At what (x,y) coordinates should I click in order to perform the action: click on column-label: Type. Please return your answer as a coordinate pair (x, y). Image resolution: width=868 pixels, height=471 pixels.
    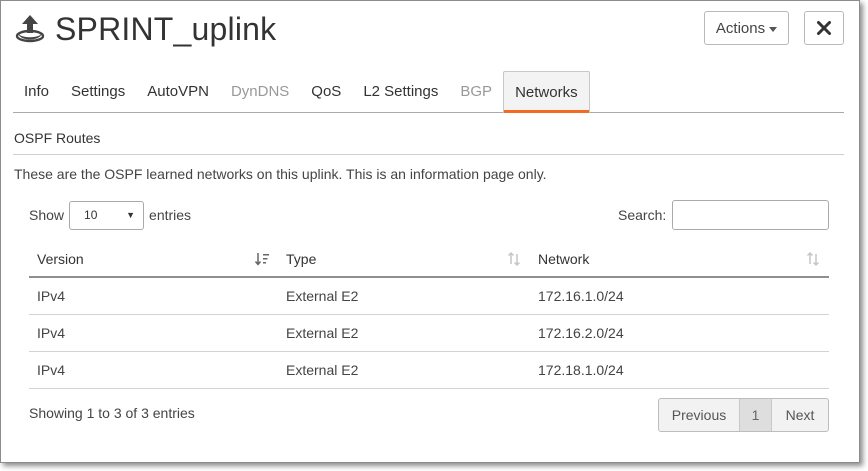
    Looking at the image, I should click on (301, 258).